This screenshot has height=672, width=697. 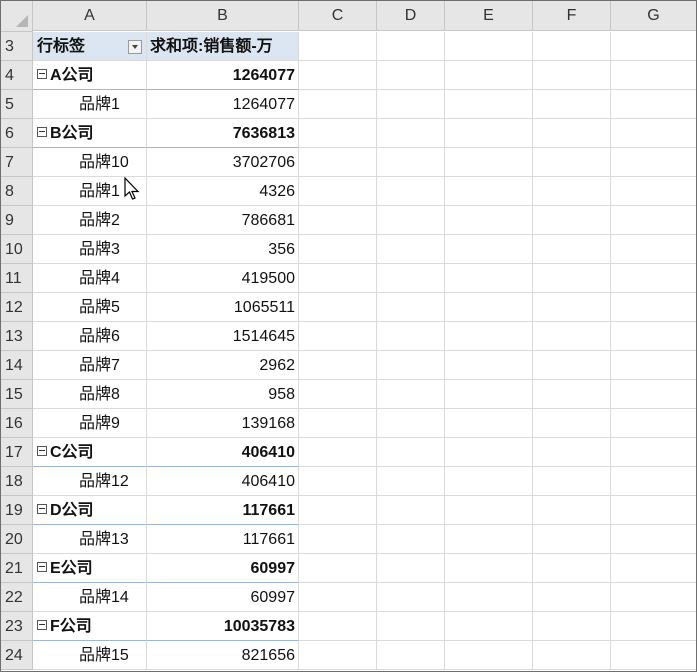 I want to click on row-header: 20, so click(x=17, y=539).